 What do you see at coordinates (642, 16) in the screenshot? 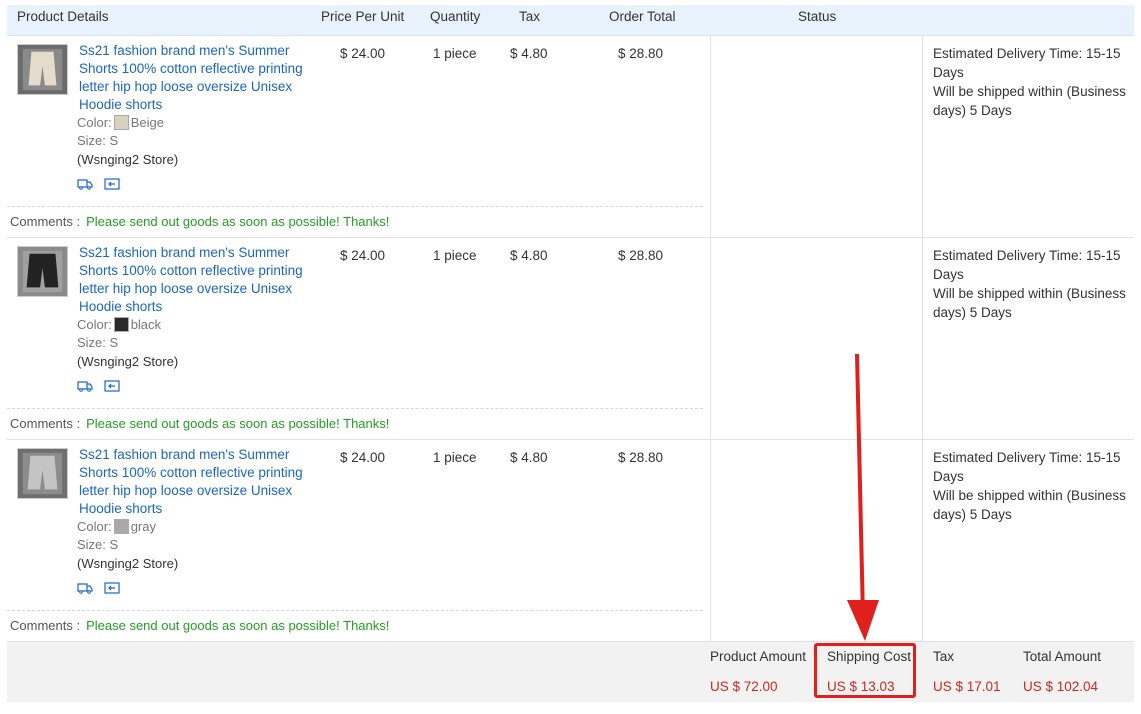
I see `col-order-total: Order Total` at bounding box center [642, 16].